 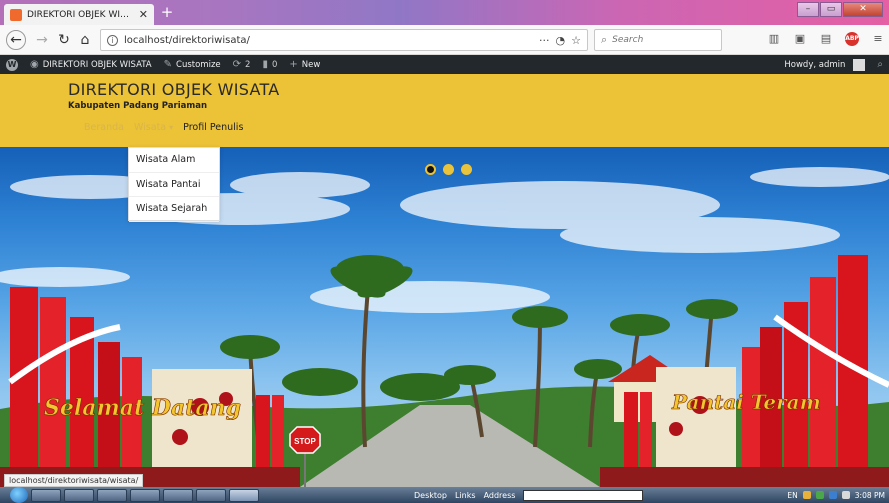 What do you see at coordinates (168, 64) in the screenshot?
I see `brush-icon: ✎` at bounding box center [168, 64].